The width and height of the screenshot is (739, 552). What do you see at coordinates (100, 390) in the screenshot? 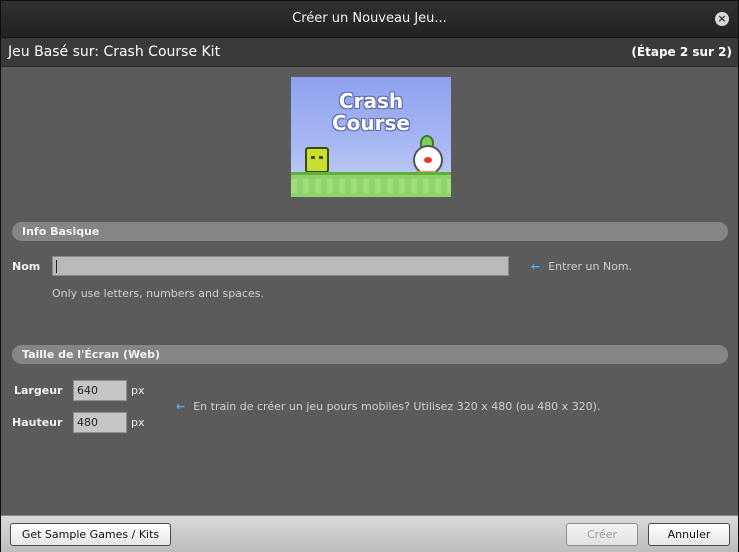
I see `width-input: 640` at bounding box center [100, 390].